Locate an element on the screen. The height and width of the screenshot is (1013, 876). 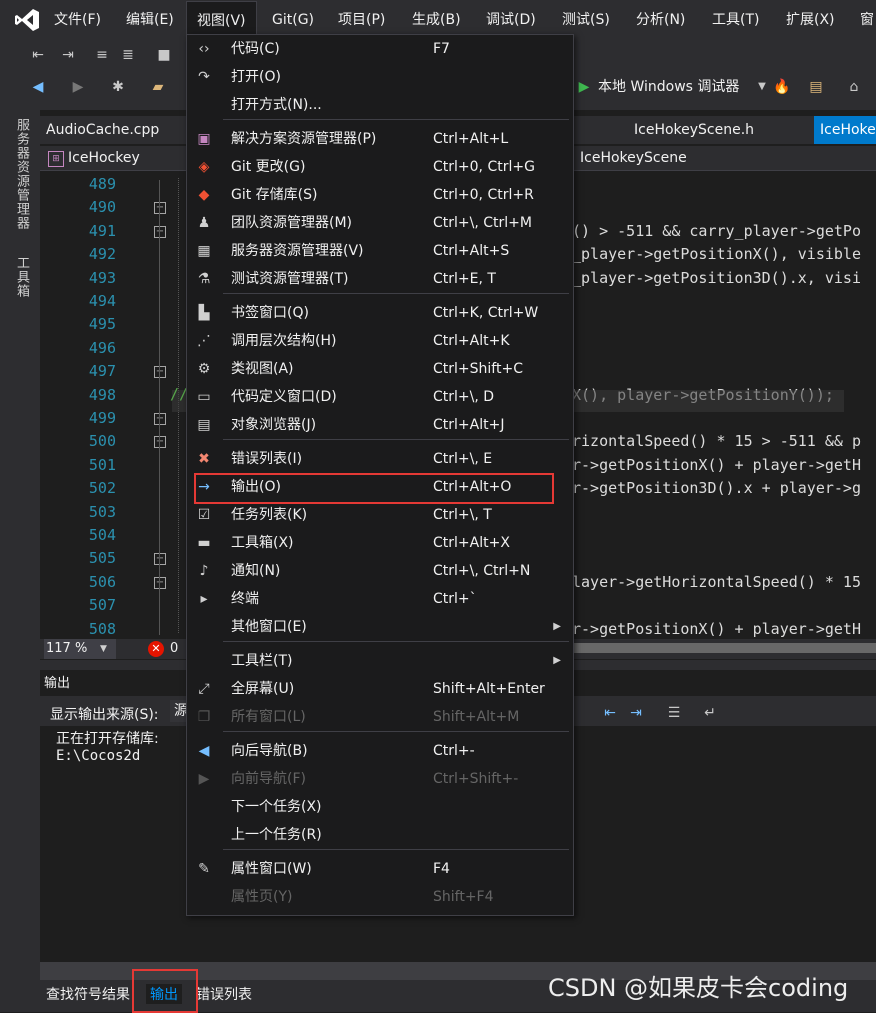
view-menu-item-shortcut: Ctrl+E, T is located at coordinates (464, 279).